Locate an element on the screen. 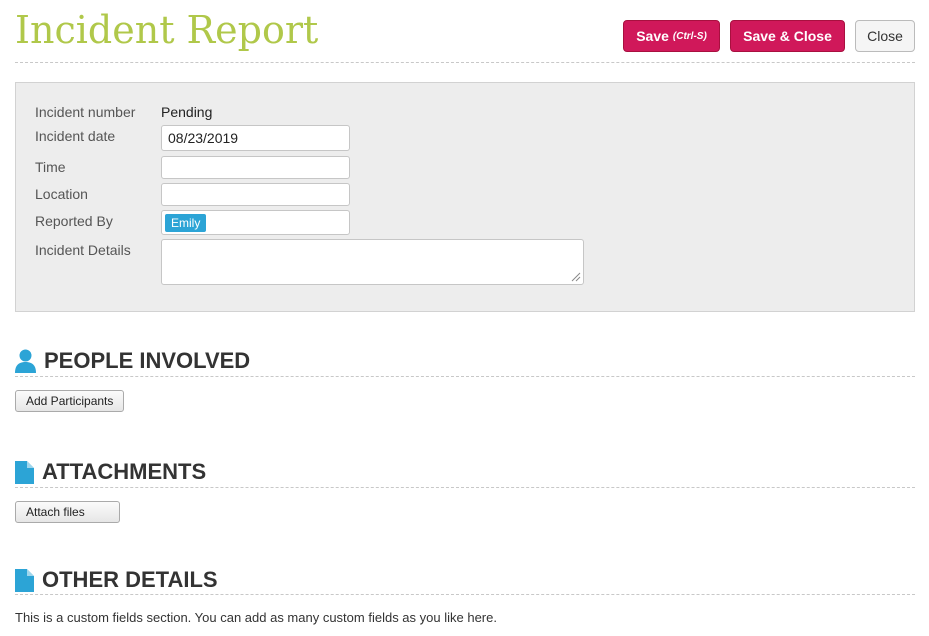  people-section-divider is located at coordinates (465, 376).